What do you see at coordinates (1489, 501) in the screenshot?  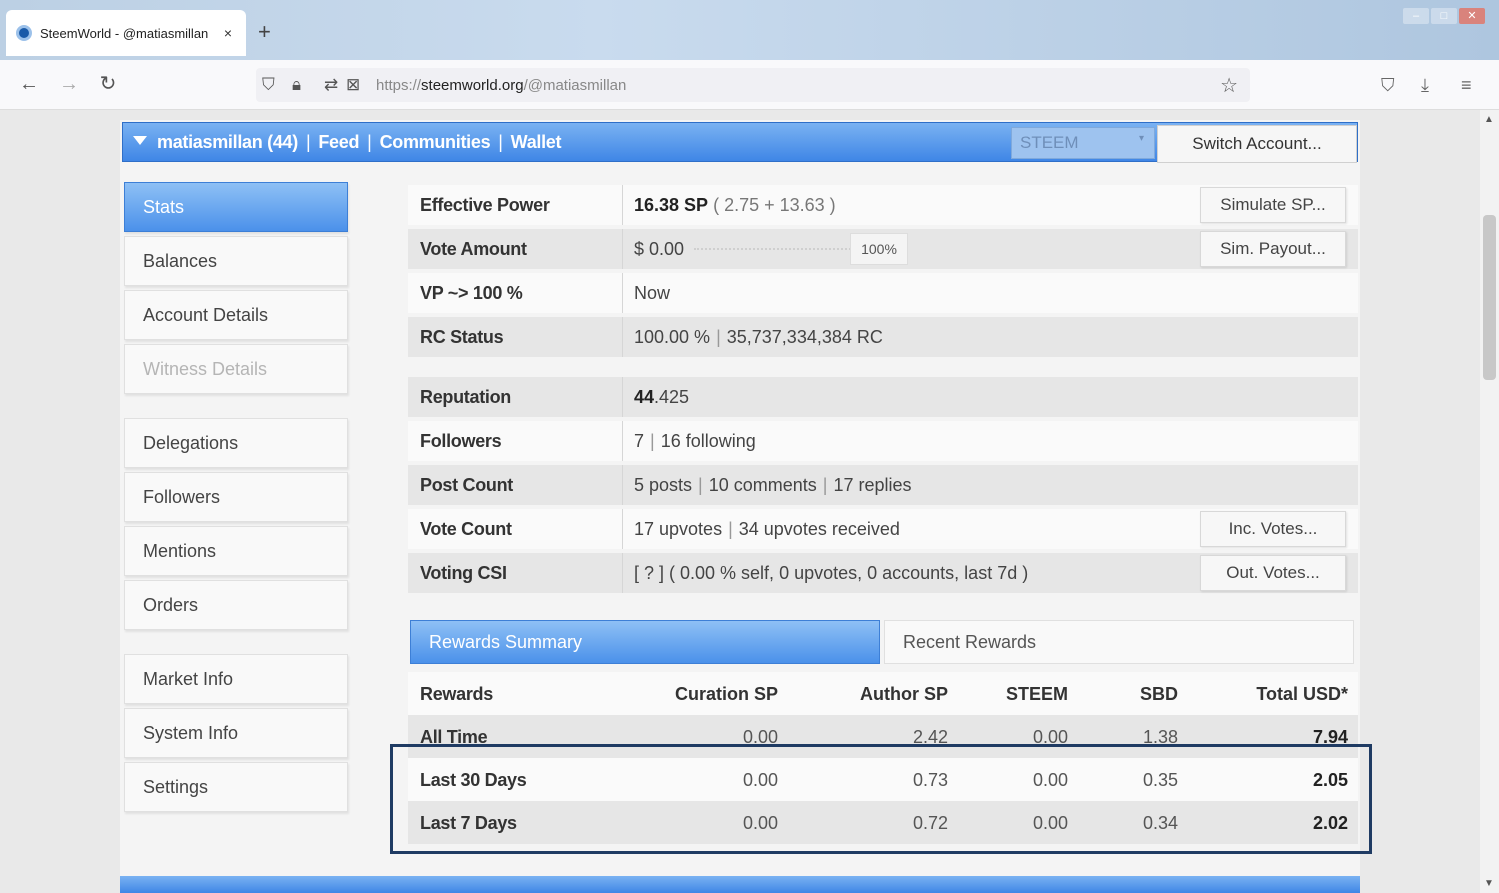 I see `page-scrollbar: ▲ ▼` at bounding box center [1489, 501].